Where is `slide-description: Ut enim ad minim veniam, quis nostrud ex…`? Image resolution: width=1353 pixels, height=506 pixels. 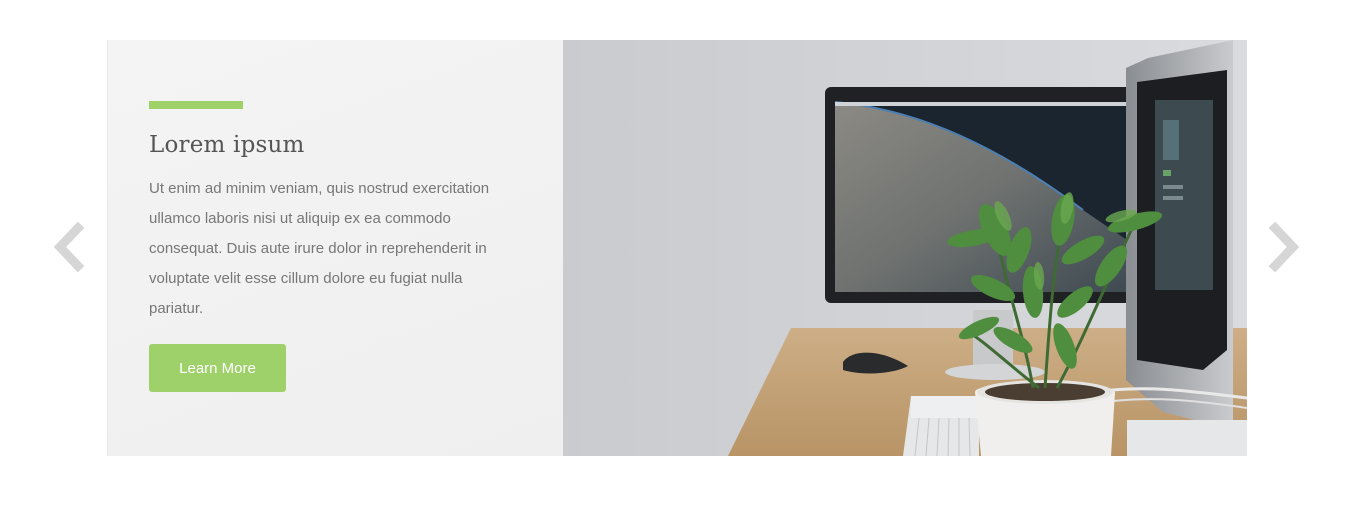 slide-description: Ut enim ad minim veniam, quis nostrud ex… is located at coordinates (319, 248).